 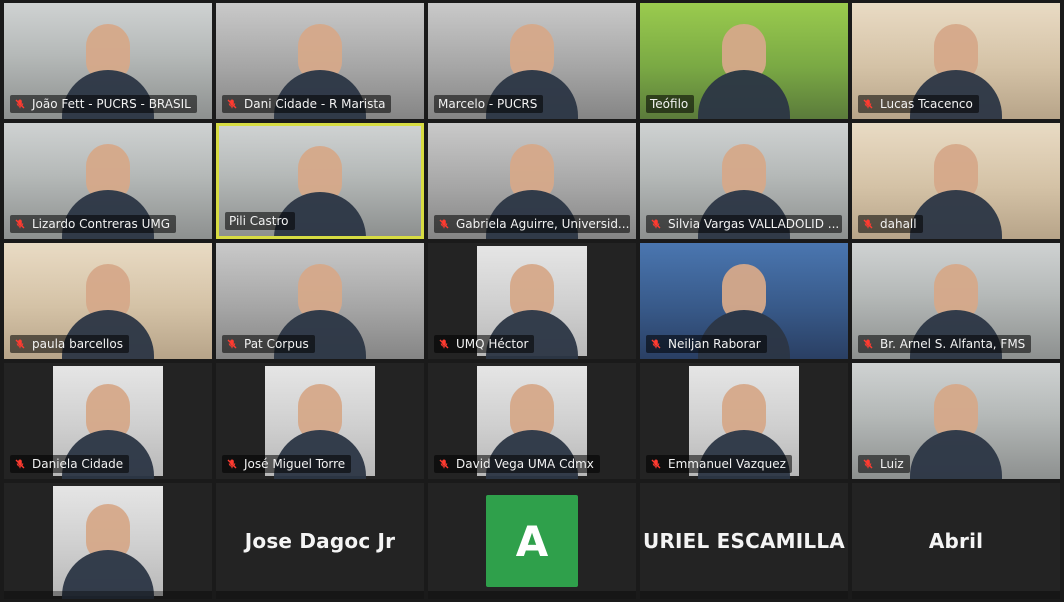 What do you see at coordinates (898, 224) in the screenshot?
I see `participant-name: dahall` at bounding box center [898, 224].